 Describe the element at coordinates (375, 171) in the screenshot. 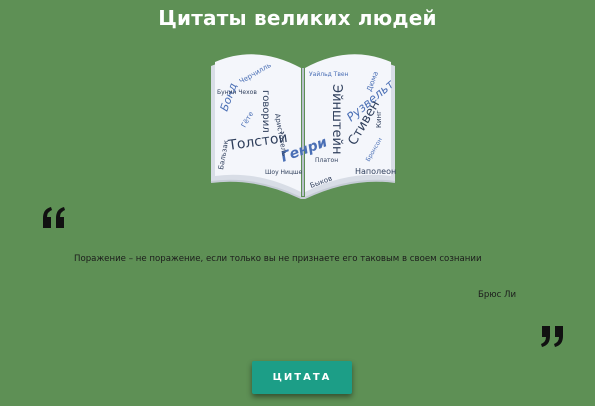

I see `svg-text: Наполеон` at that location.